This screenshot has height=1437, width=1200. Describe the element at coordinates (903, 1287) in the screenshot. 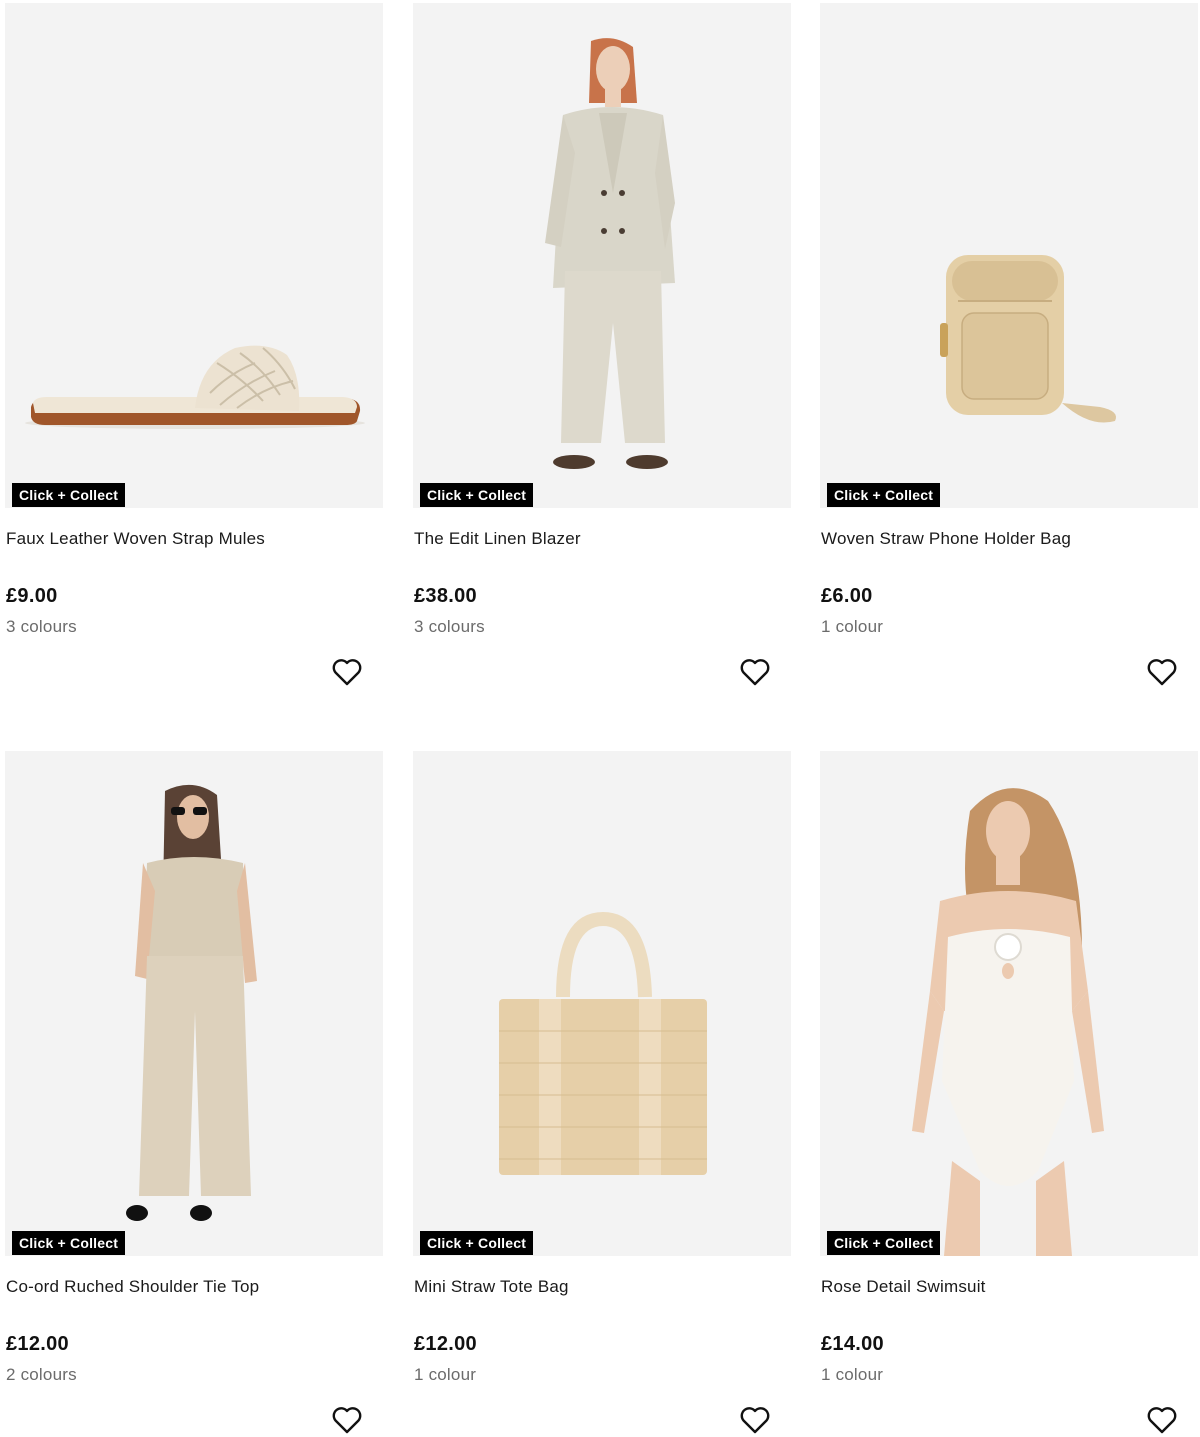

I see `product-title: Rose Detail Swimsuit` at that location.